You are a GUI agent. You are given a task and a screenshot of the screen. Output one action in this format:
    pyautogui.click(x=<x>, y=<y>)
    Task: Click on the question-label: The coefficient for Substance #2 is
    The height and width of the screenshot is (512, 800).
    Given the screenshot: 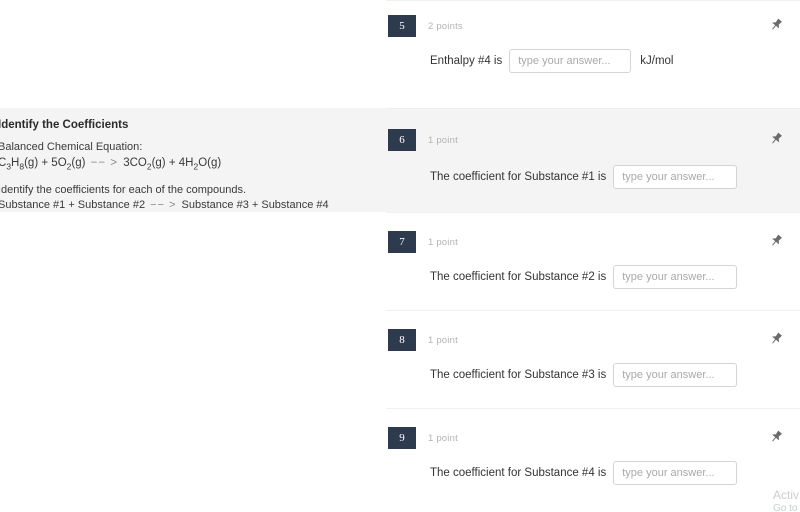 What is the action you would take?
    pyautogui.click(x=518, y=277)
    